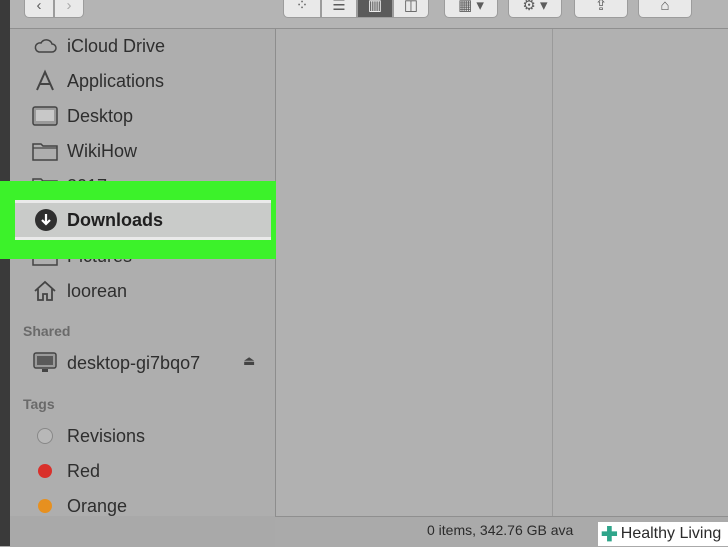  Describe the element at coordinates (97, 290) in the screenshot. I see `sidebar-item-label: loorean` at that location.